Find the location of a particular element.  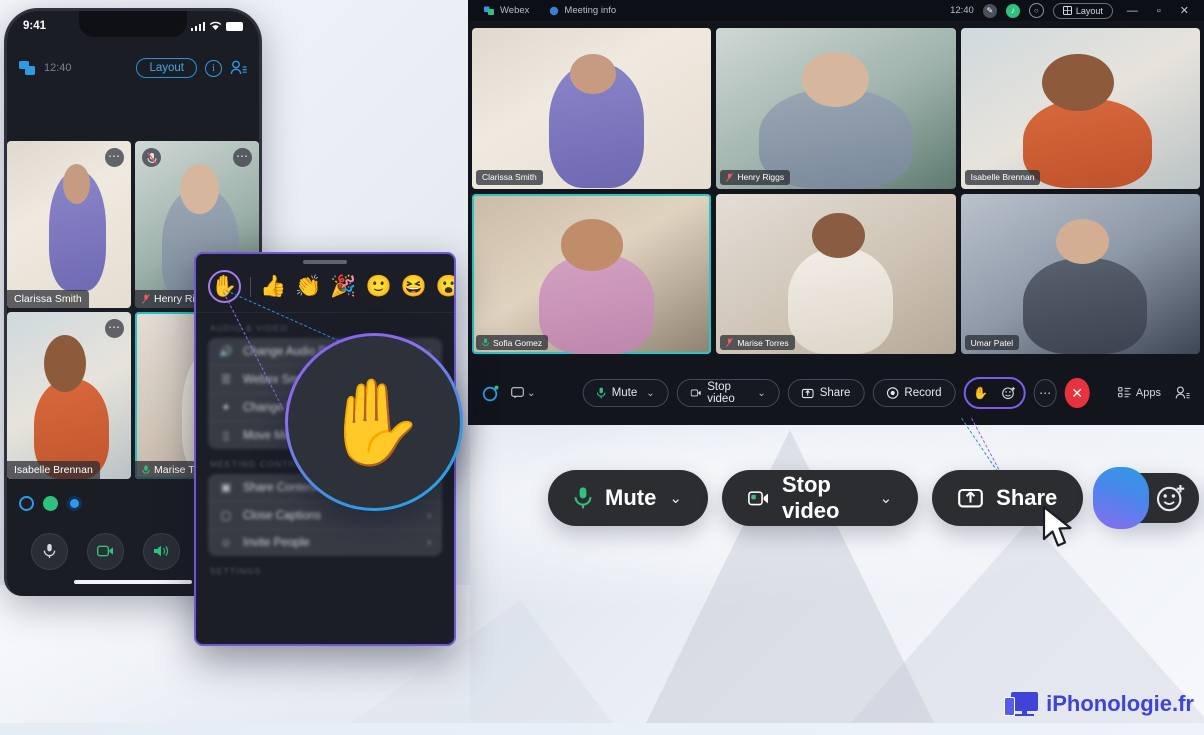

callout-reactions-smiley-button is located at coordinates (1171, 498).